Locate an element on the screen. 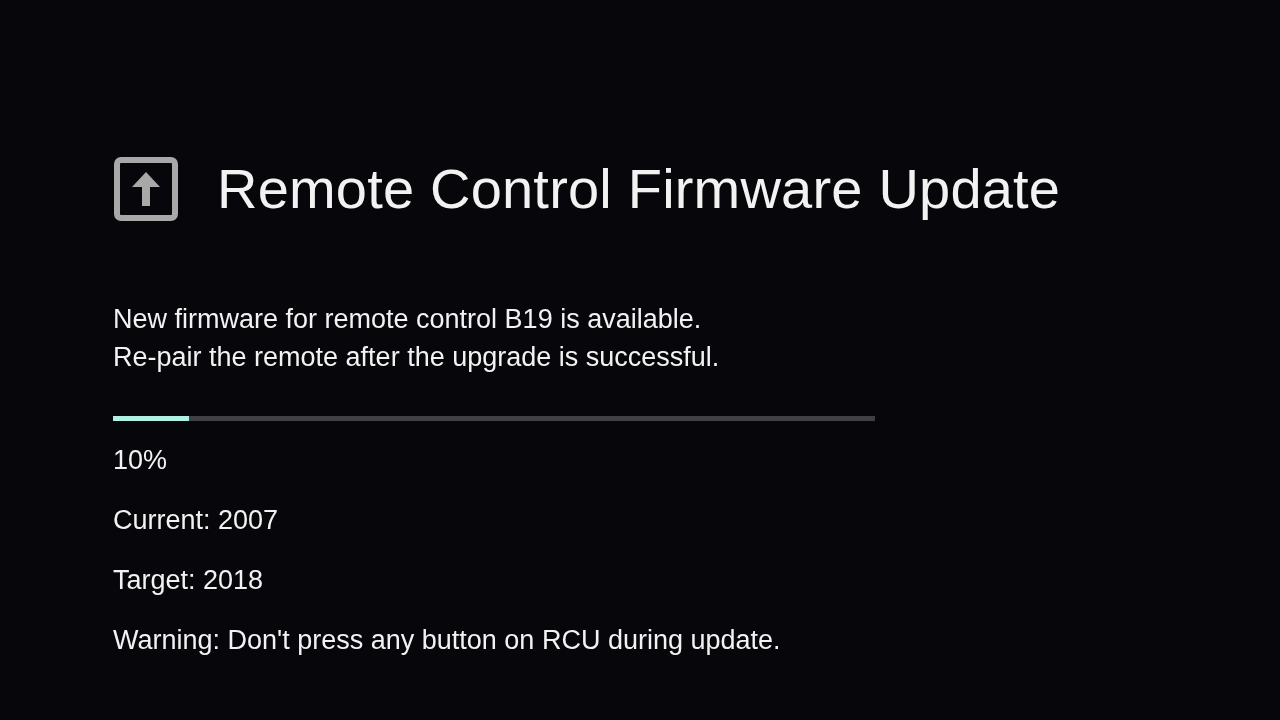 The width and height of the screenshot is (1280, 720). detail-text: Warning: Don't press any button on RCU during update. is located at coordinates (447, 640).